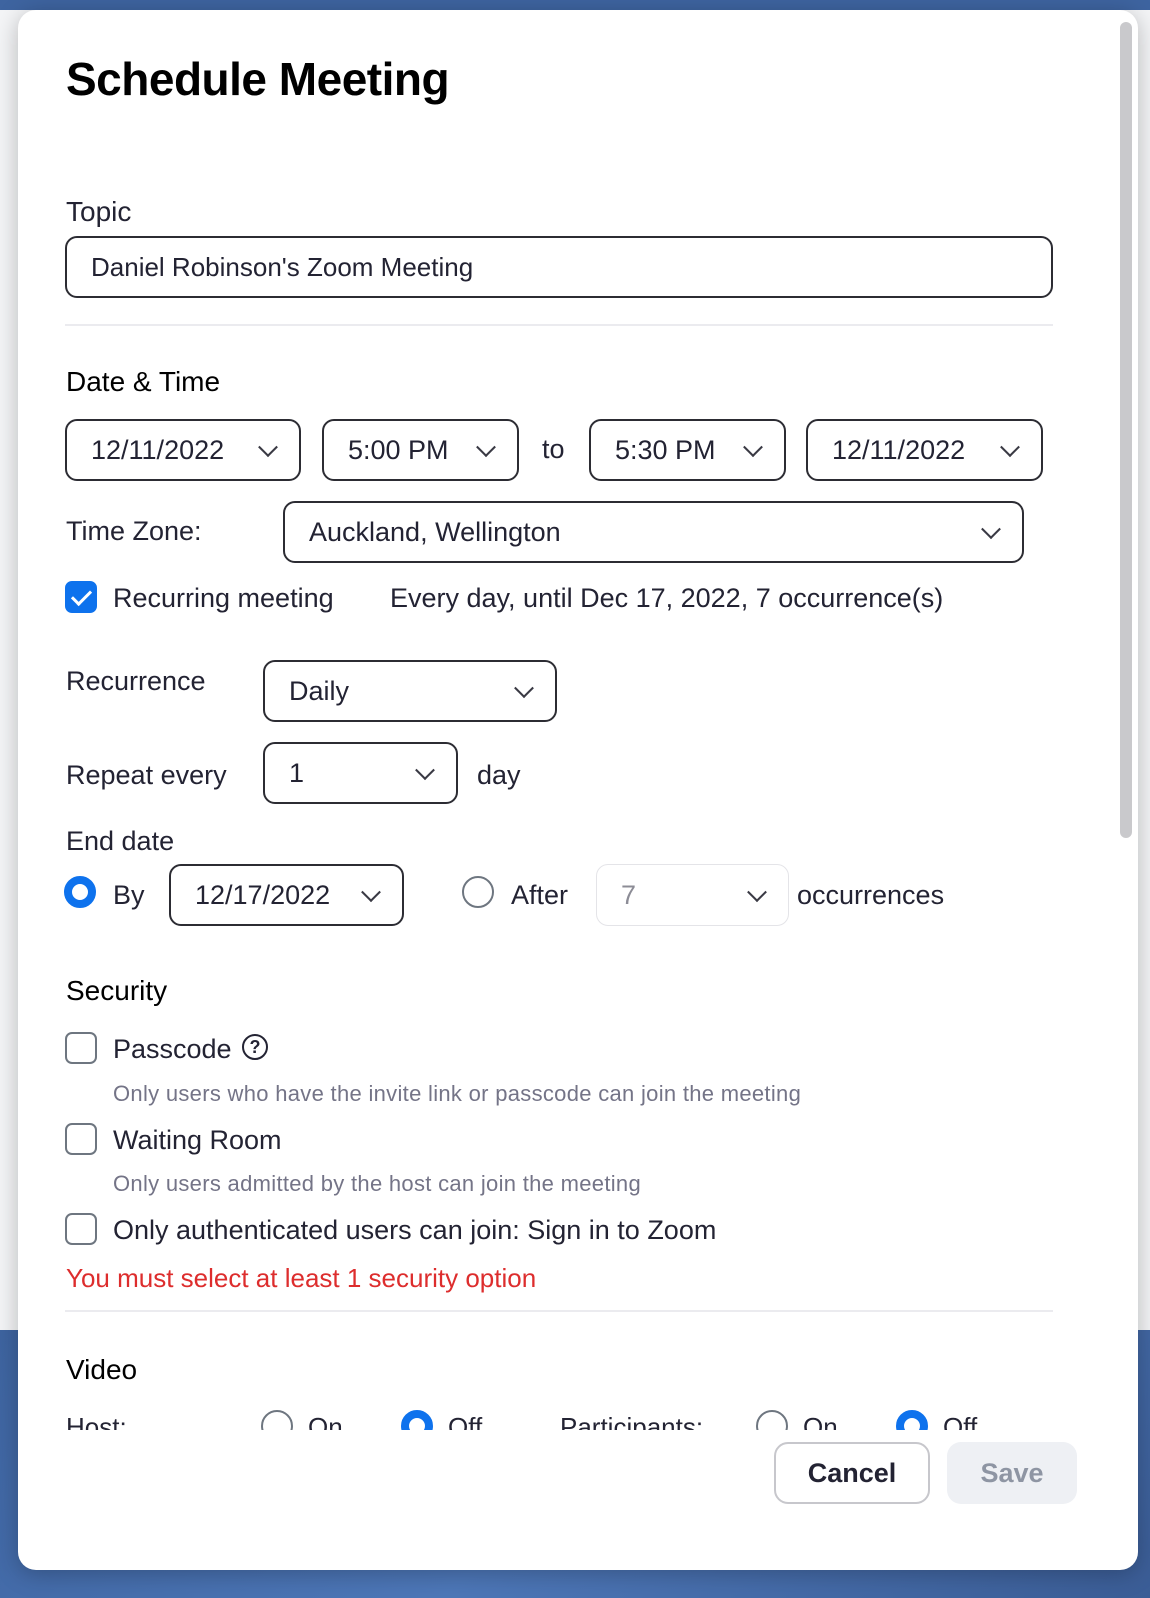  Describe the element at coordinates (553, 449) in the screenshot. I see `to-label: to` at that location.